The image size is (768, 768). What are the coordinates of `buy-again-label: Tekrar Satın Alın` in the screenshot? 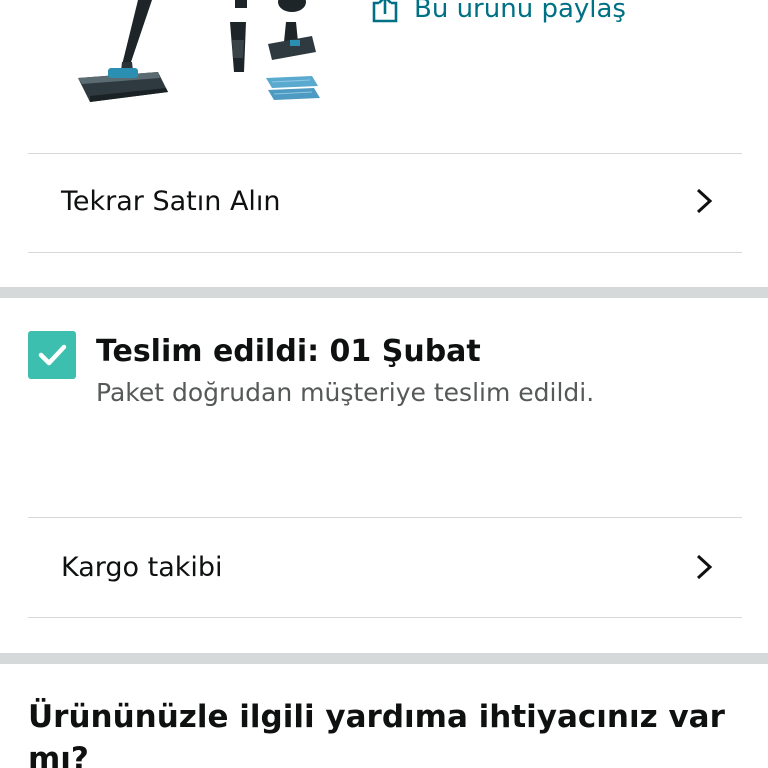 It's located at (171, 201).